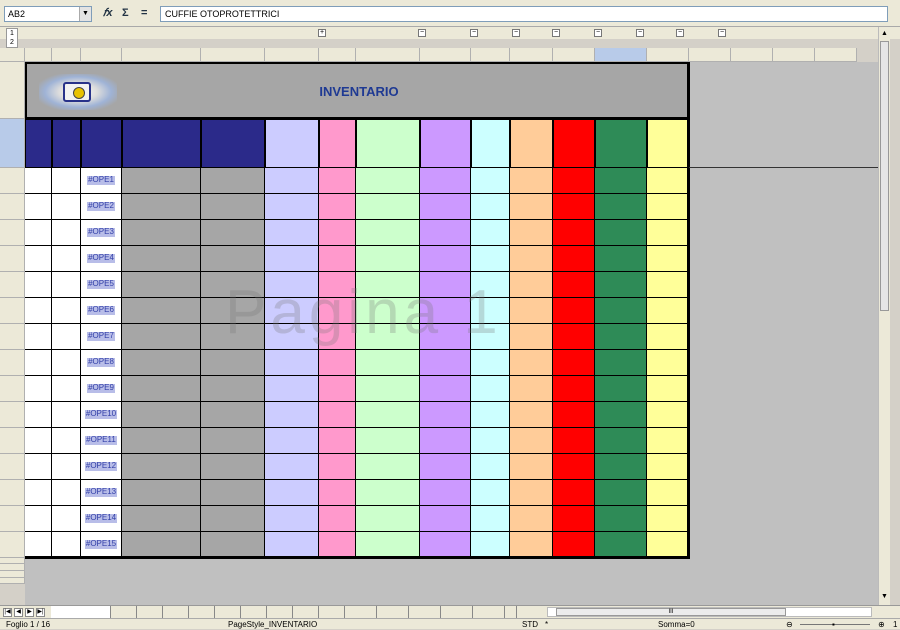 This screenshot has height=630, width=900. I want to click on row-id-link: #OPE13, so click(101, 493).